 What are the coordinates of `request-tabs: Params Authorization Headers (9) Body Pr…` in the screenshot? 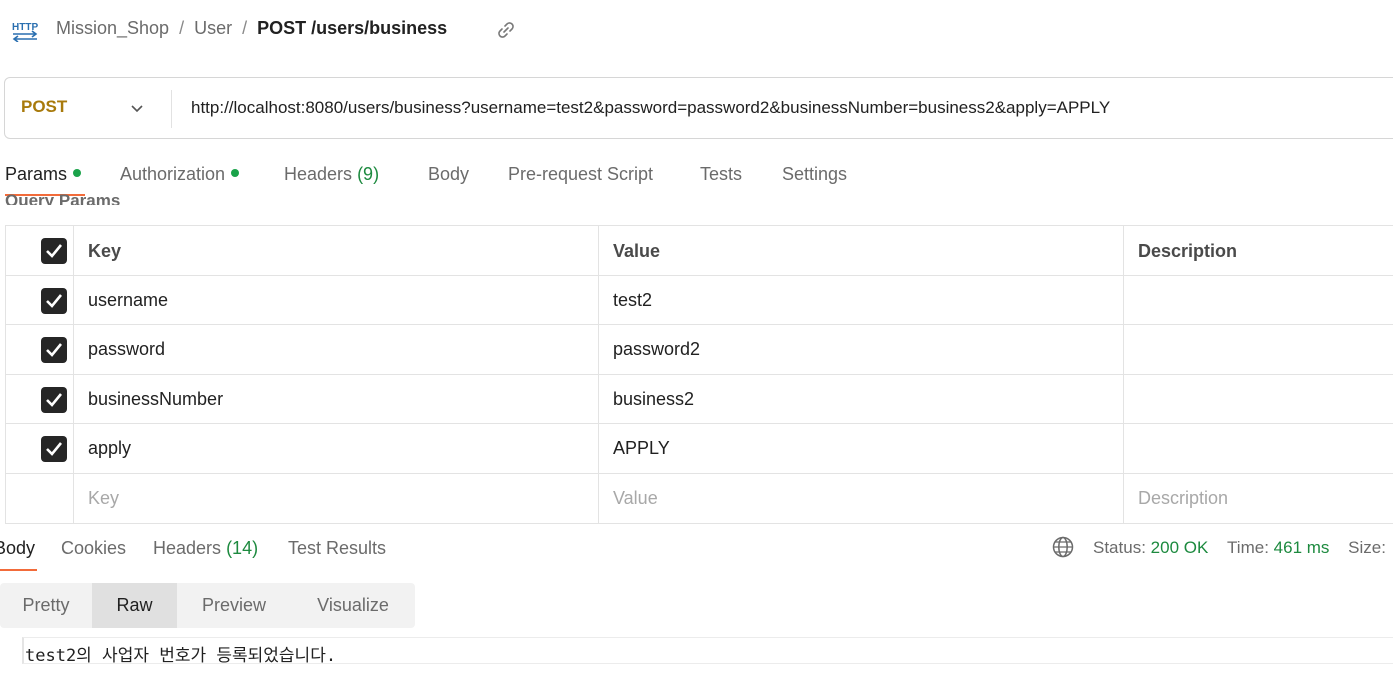 It's located at (500, 180).